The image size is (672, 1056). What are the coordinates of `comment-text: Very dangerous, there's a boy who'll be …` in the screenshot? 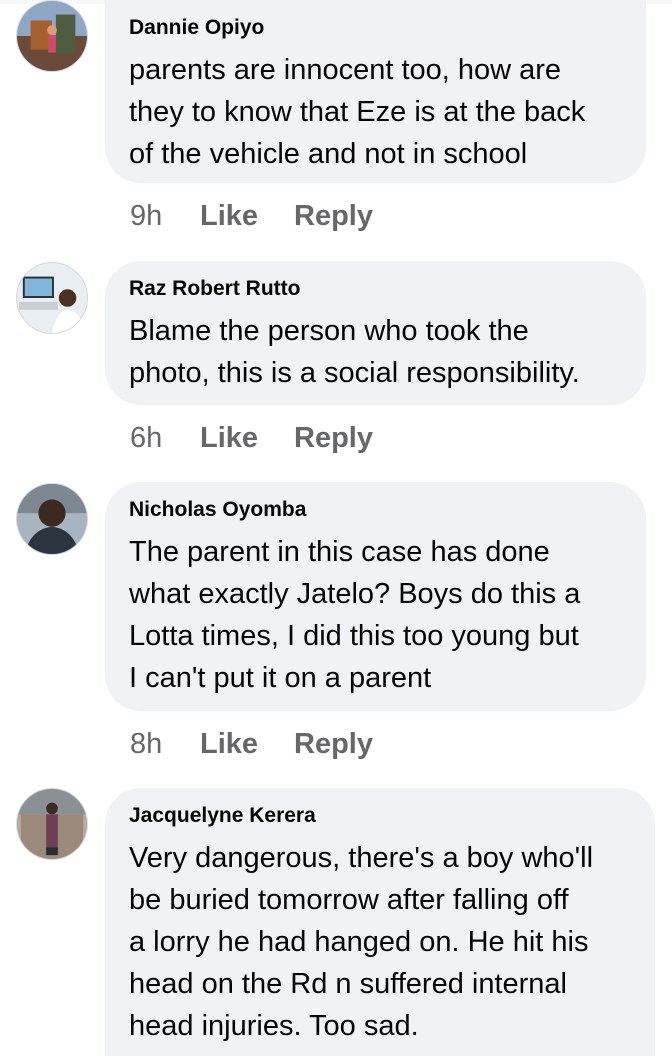 It's located at (361, 942).